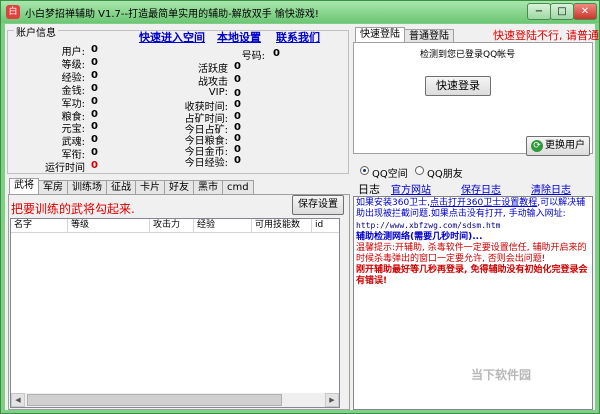 Image resolution: width=600 pixels, height=414 pixels. What do you see at coordinates (172, 14) in the screenshot?
I see `window-title: 小白梦招禅辅助 V1.7--打造最简单实用的辅助-解放双手 愉快游戏!` at bounding box center [172, 14].